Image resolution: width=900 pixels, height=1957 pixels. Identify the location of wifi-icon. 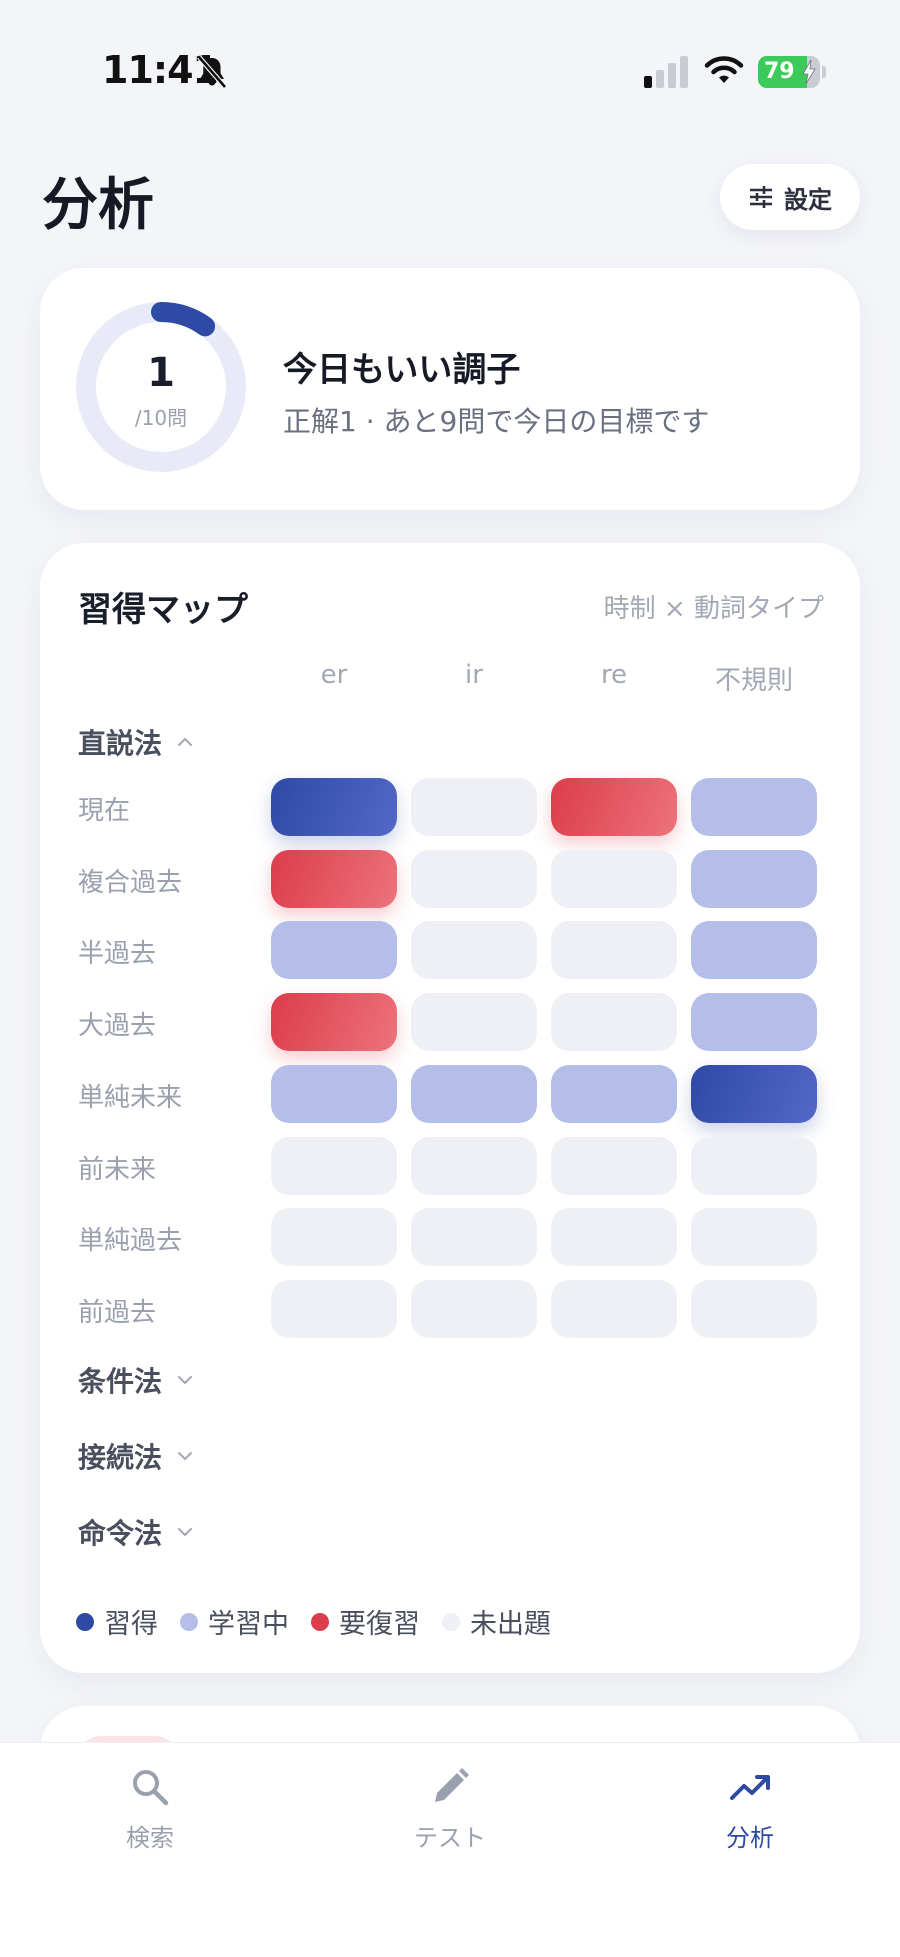
(724, 69).